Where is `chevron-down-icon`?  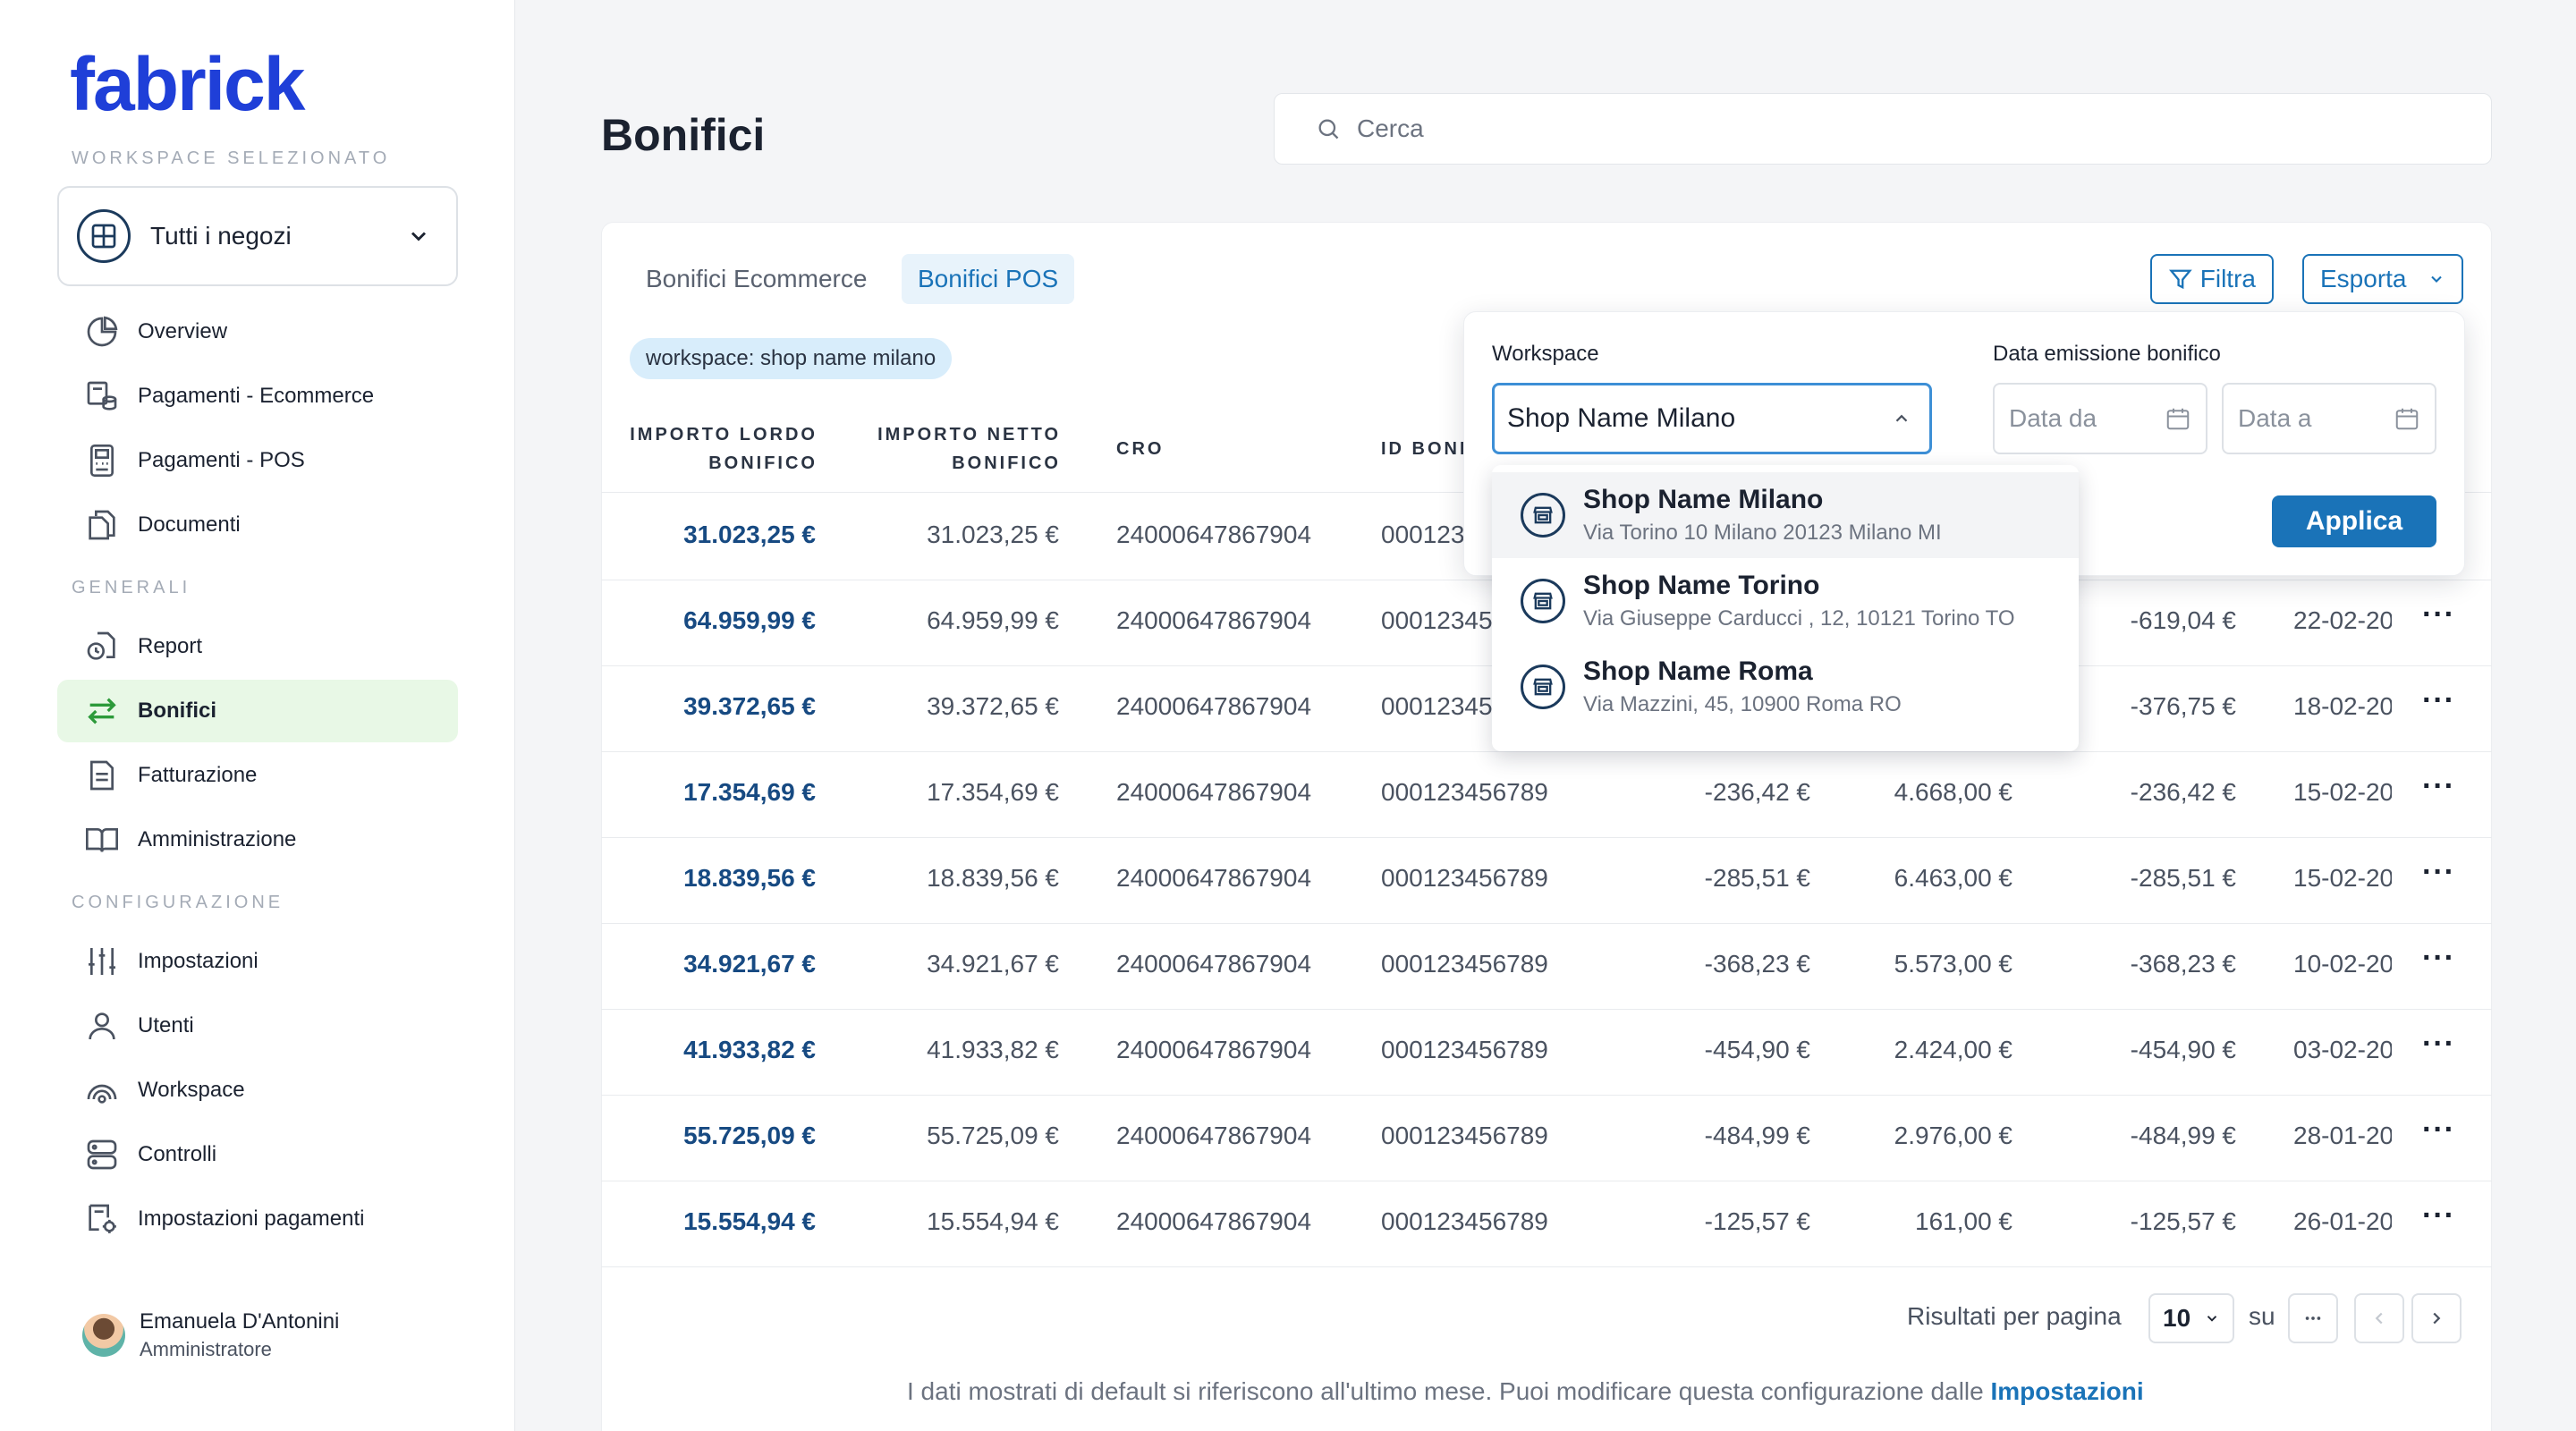 chevron-down-icon is located at coordinates (2212, 1319).